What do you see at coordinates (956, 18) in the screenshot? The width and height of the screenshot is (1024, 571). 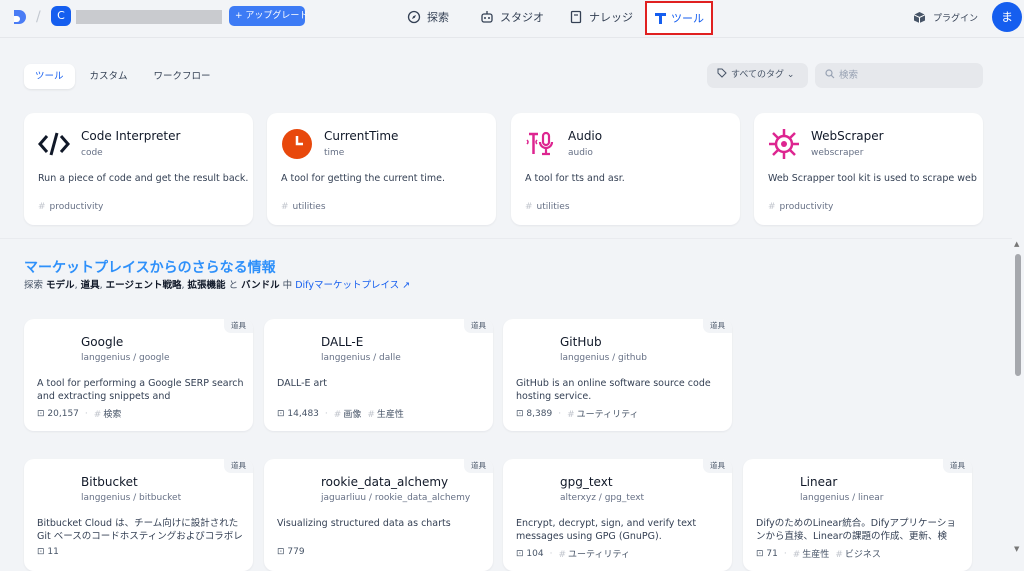 I see `plugins-label: プラグイン` at bounding box center [956, 18].